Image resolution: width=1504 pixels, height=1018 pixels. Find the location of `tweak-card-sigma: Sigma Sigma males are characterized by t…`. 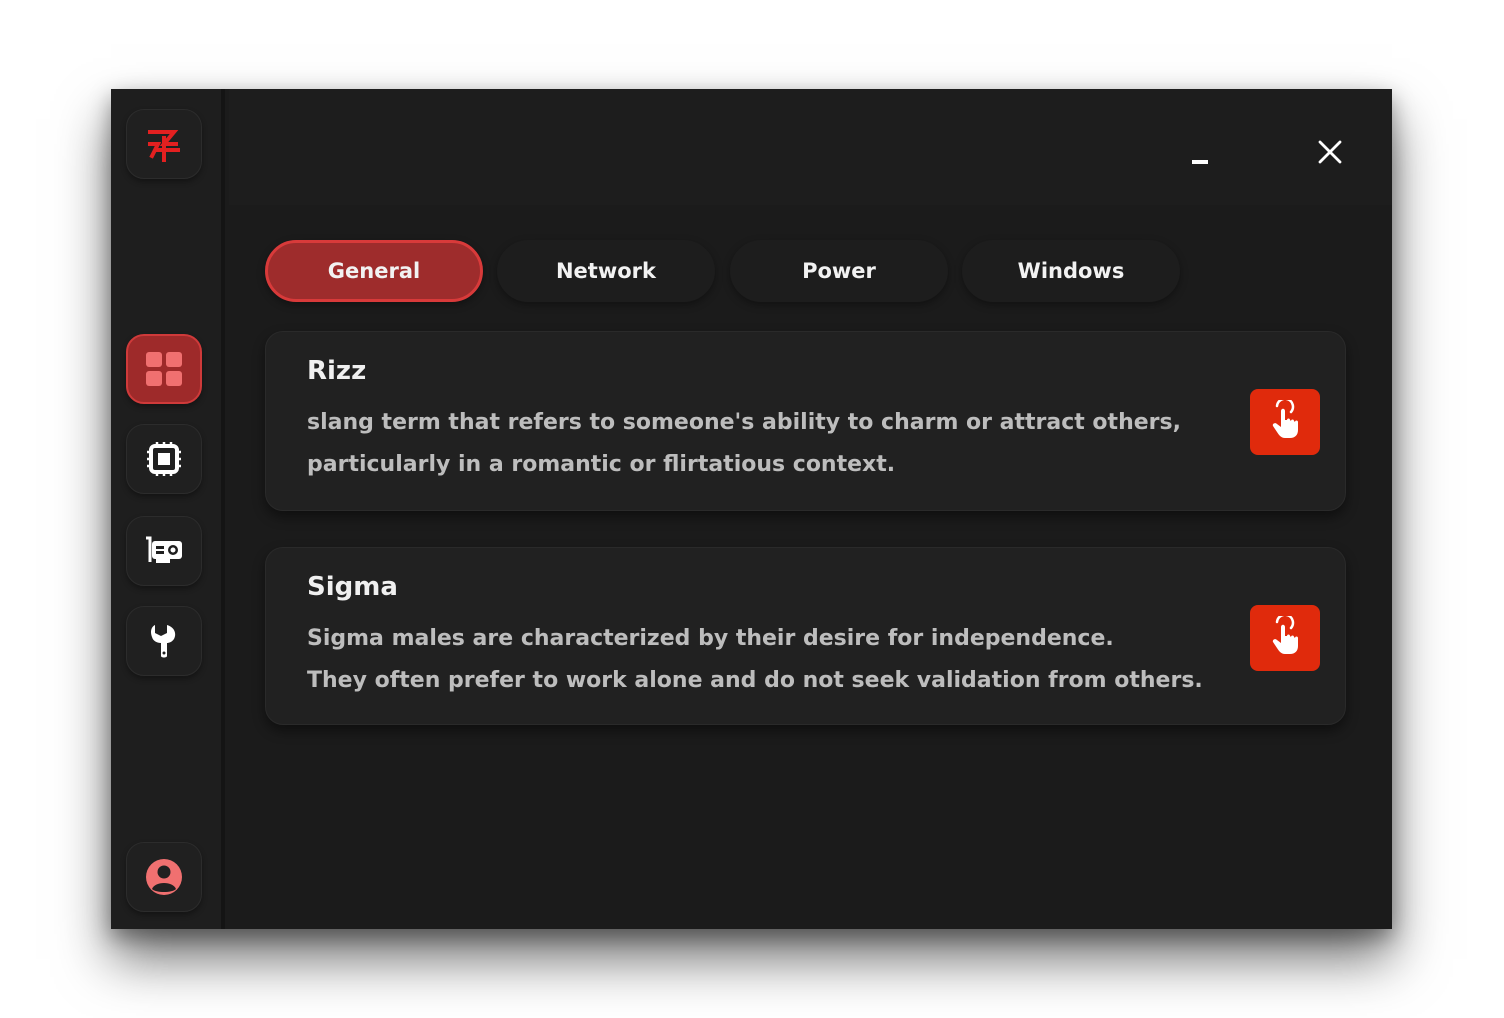

tweak-card-sigma: Sigma Sigma males are characterized by t… is located at coordinates (805, 636).